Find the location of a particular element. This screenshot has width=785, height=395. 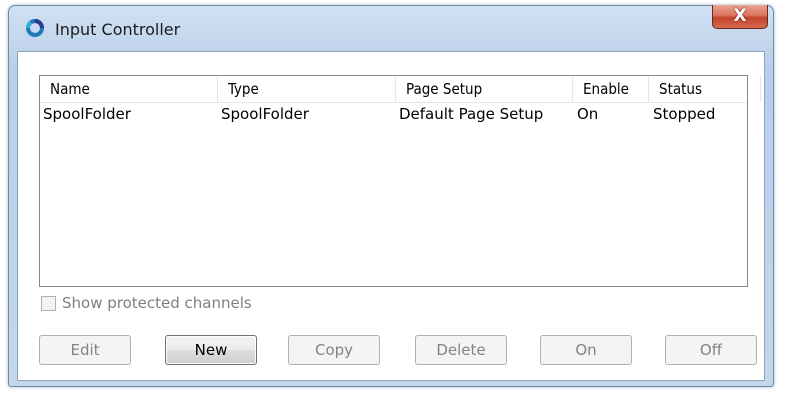

column-header-status: Status is located at coordinates (705, 89).